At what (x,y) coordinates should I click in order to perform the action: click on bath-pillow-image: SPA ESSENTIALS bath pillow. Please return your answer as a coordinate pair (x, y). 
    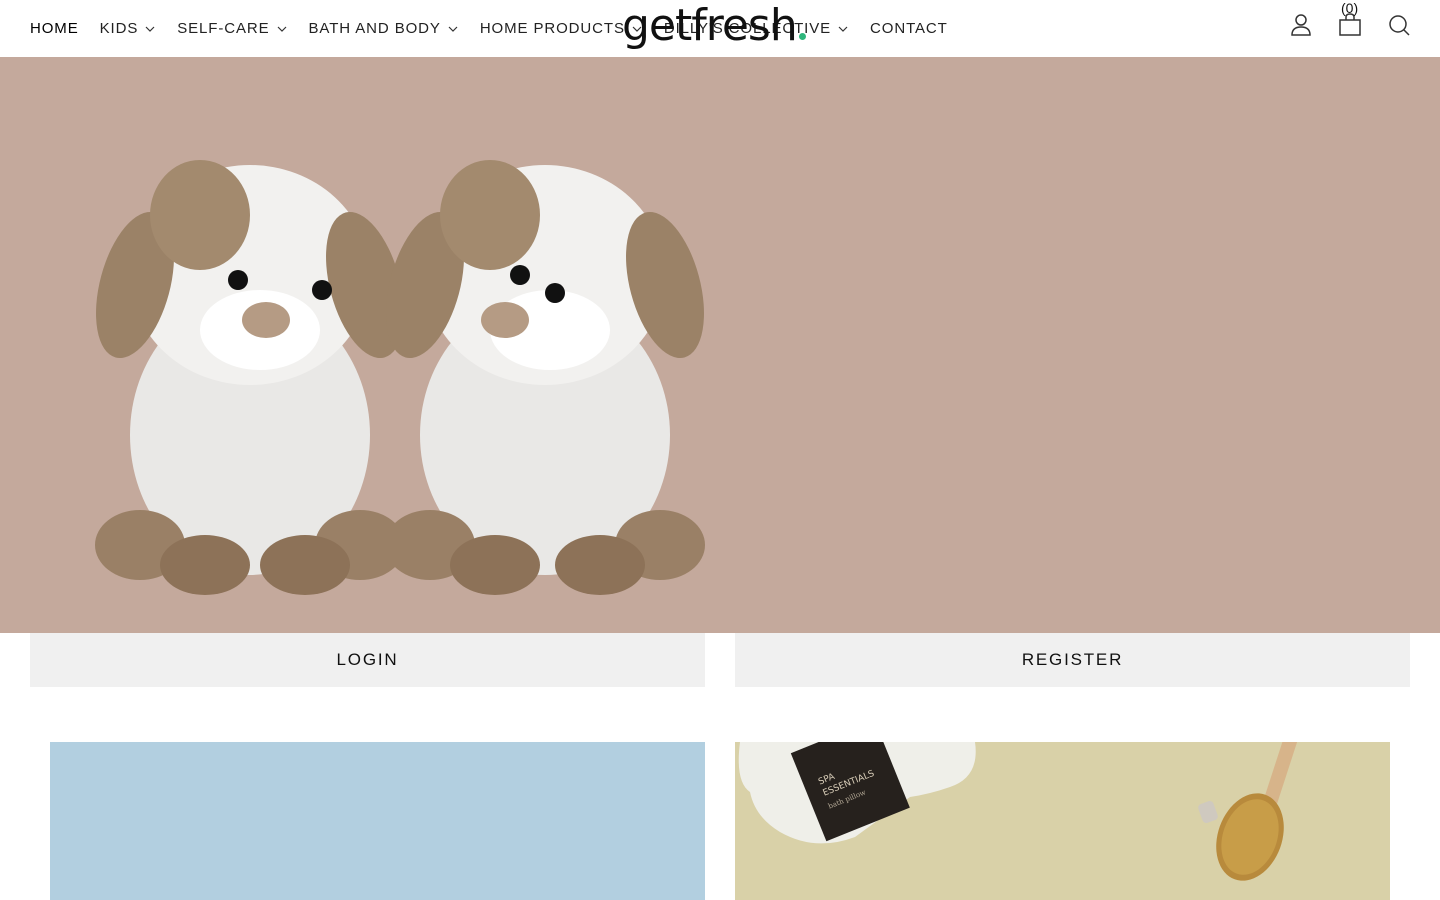
    Looking at the image, I should click on (857, 793).